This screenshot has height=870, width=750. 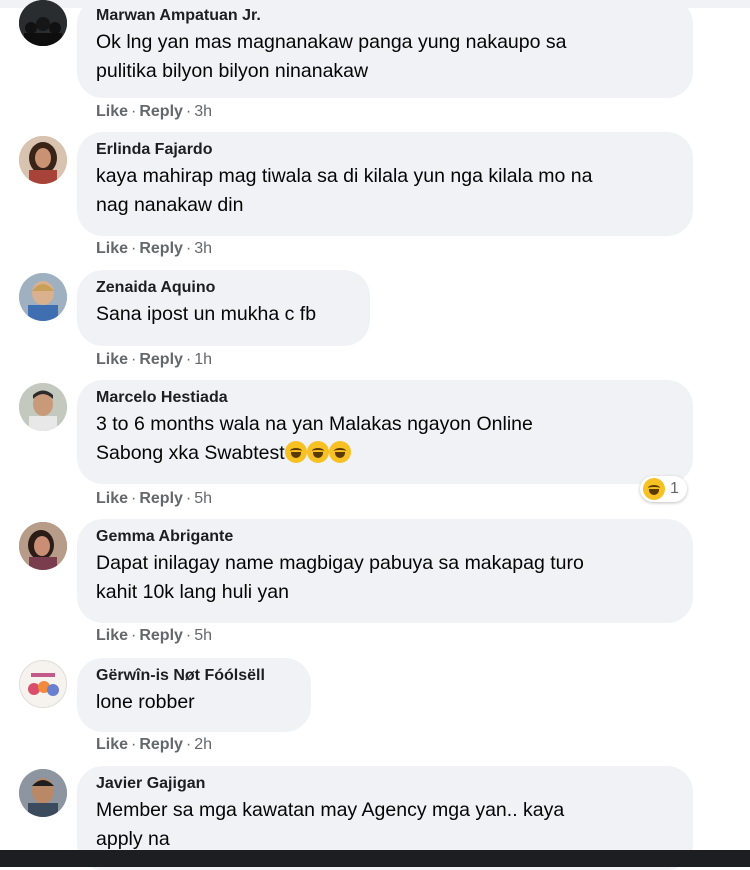 What do you see at coordinates (203, 359) in the screenshot?
I see `comment-time: 1h` at bounding box center [203, 359].